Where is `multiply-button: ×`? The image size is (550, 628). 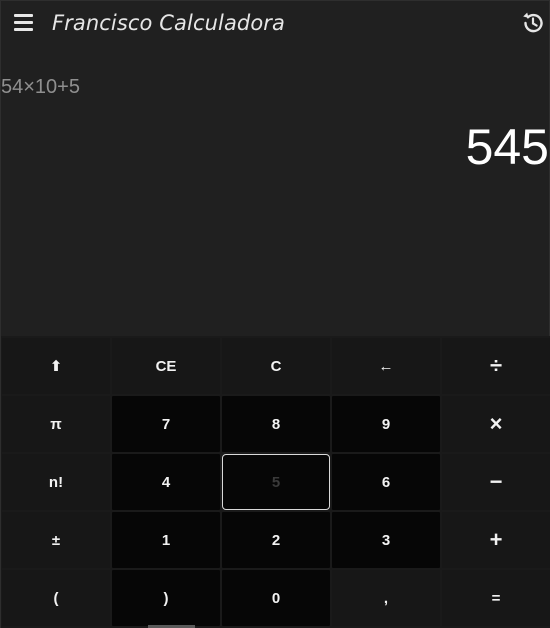
multiply-button: × is located at coordinates (496, 424).